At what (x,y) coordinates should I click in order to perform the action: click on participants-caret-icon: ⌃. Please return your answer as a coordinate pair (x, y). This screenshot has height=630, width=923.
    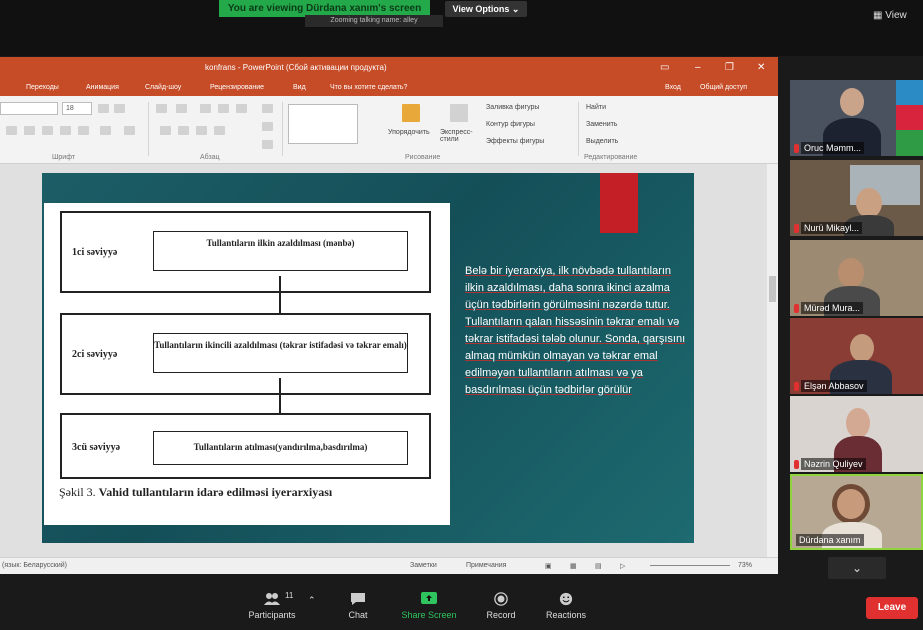
    Looking at the image, I should click on (312, 600).